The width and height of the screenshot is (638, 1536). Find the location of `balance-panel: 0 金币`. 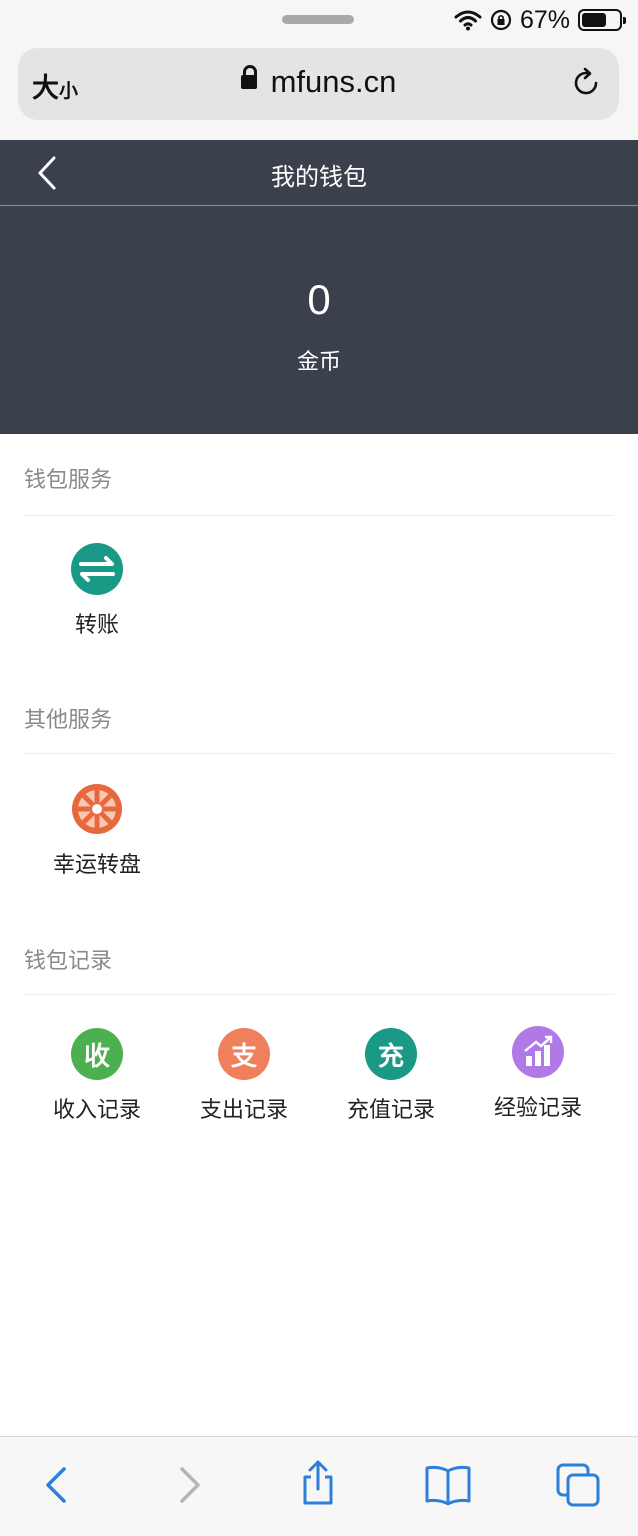

balance-panel: 0 金币 is located at coordinates (319, 320).